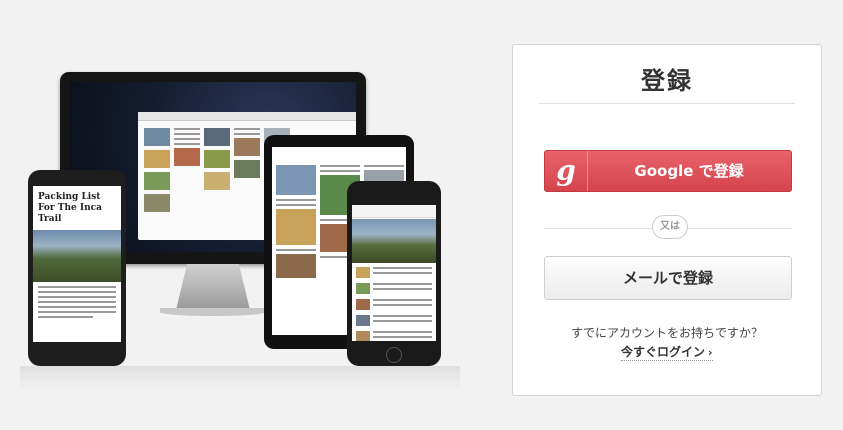  What do you see at coordinates (213, 312) in the screenshot?
I see `monitor-stand-base` at bounding box center [213, 312].